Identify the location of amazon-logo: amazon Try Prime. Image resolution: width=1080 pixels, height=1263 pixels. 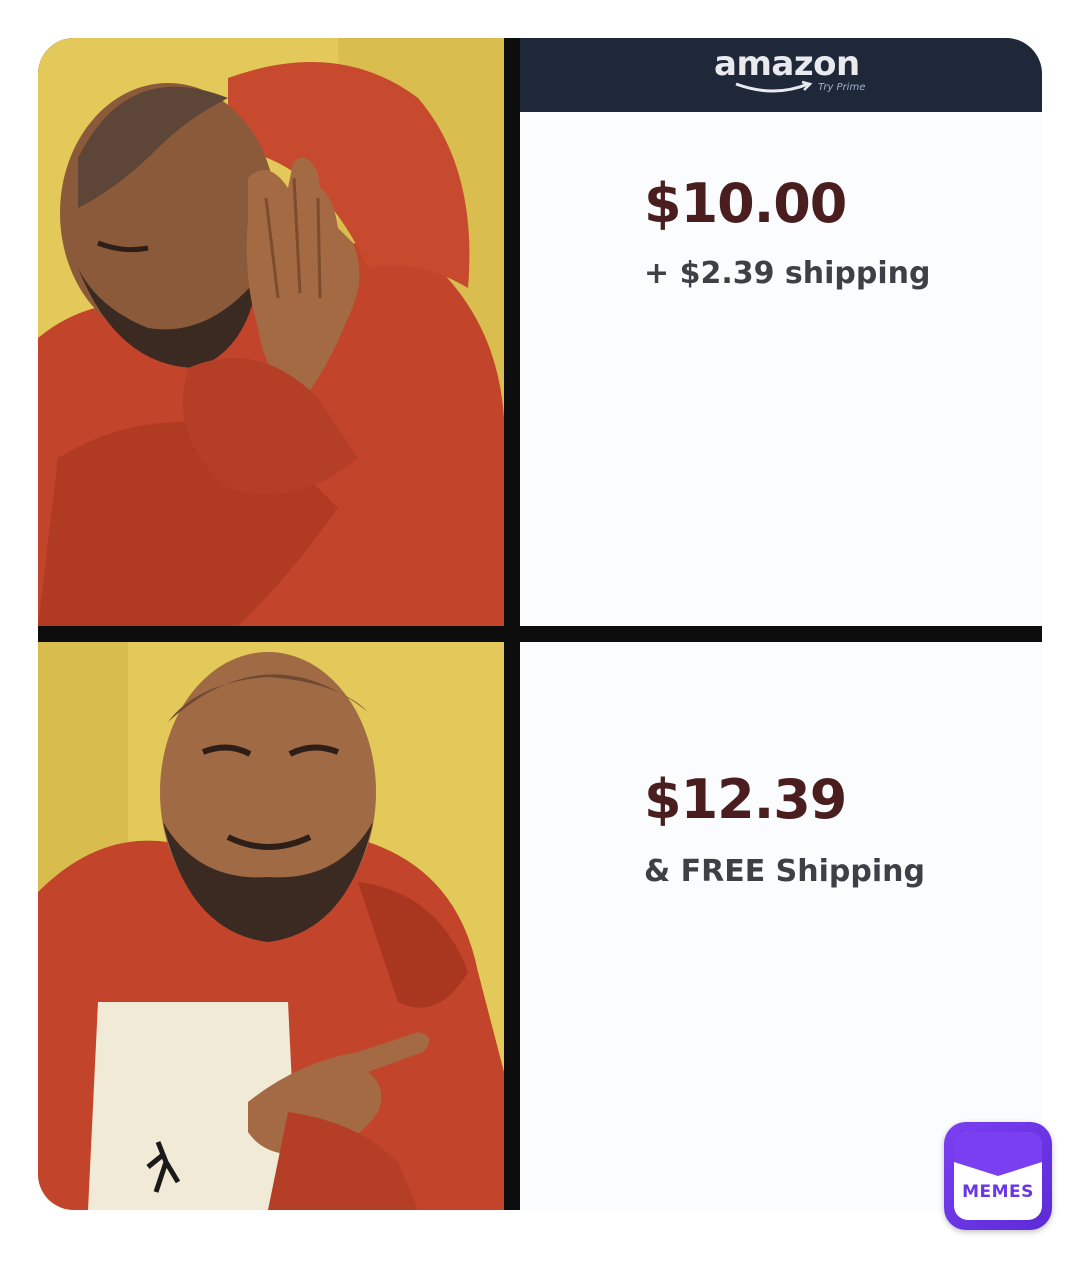
(804, 75).